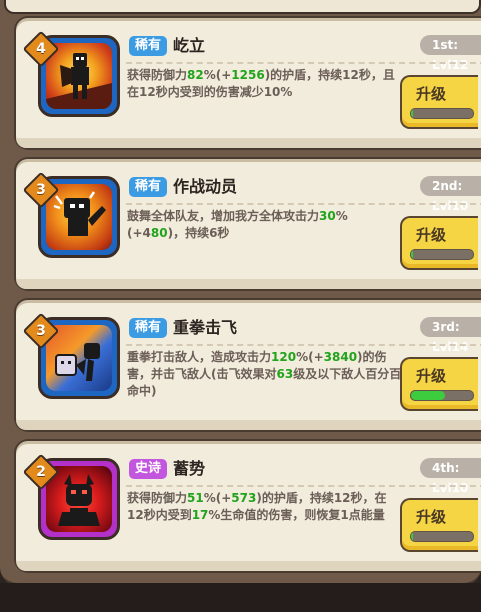 Image resolution: width=481 pixels, height=612 pixels. Describe the element at coordinates (450, 194) in the screenshot. I see `slot-badge: 2nd: Lvl10` at that location.